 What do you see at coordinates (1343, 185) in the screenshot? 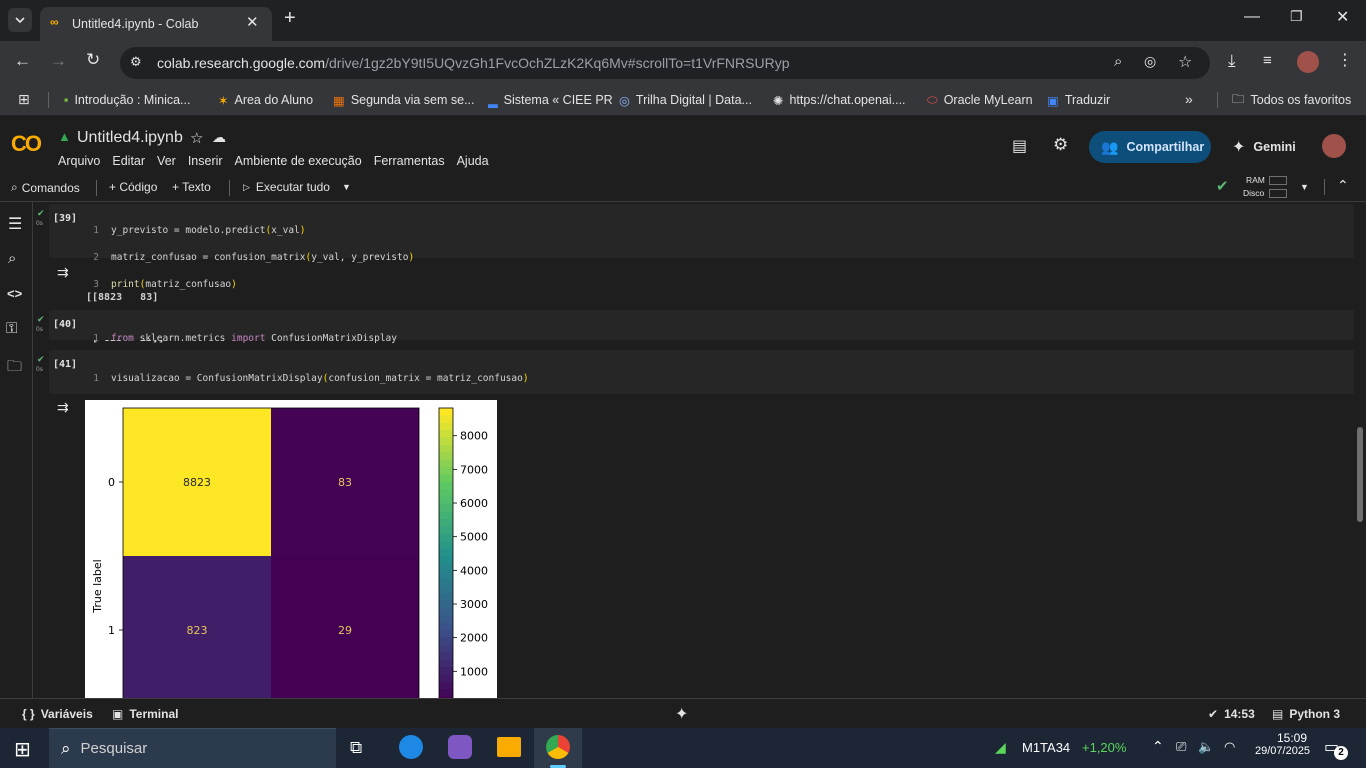
I see `collapse-icon: ⌃` at bounding box center [1343, 185].